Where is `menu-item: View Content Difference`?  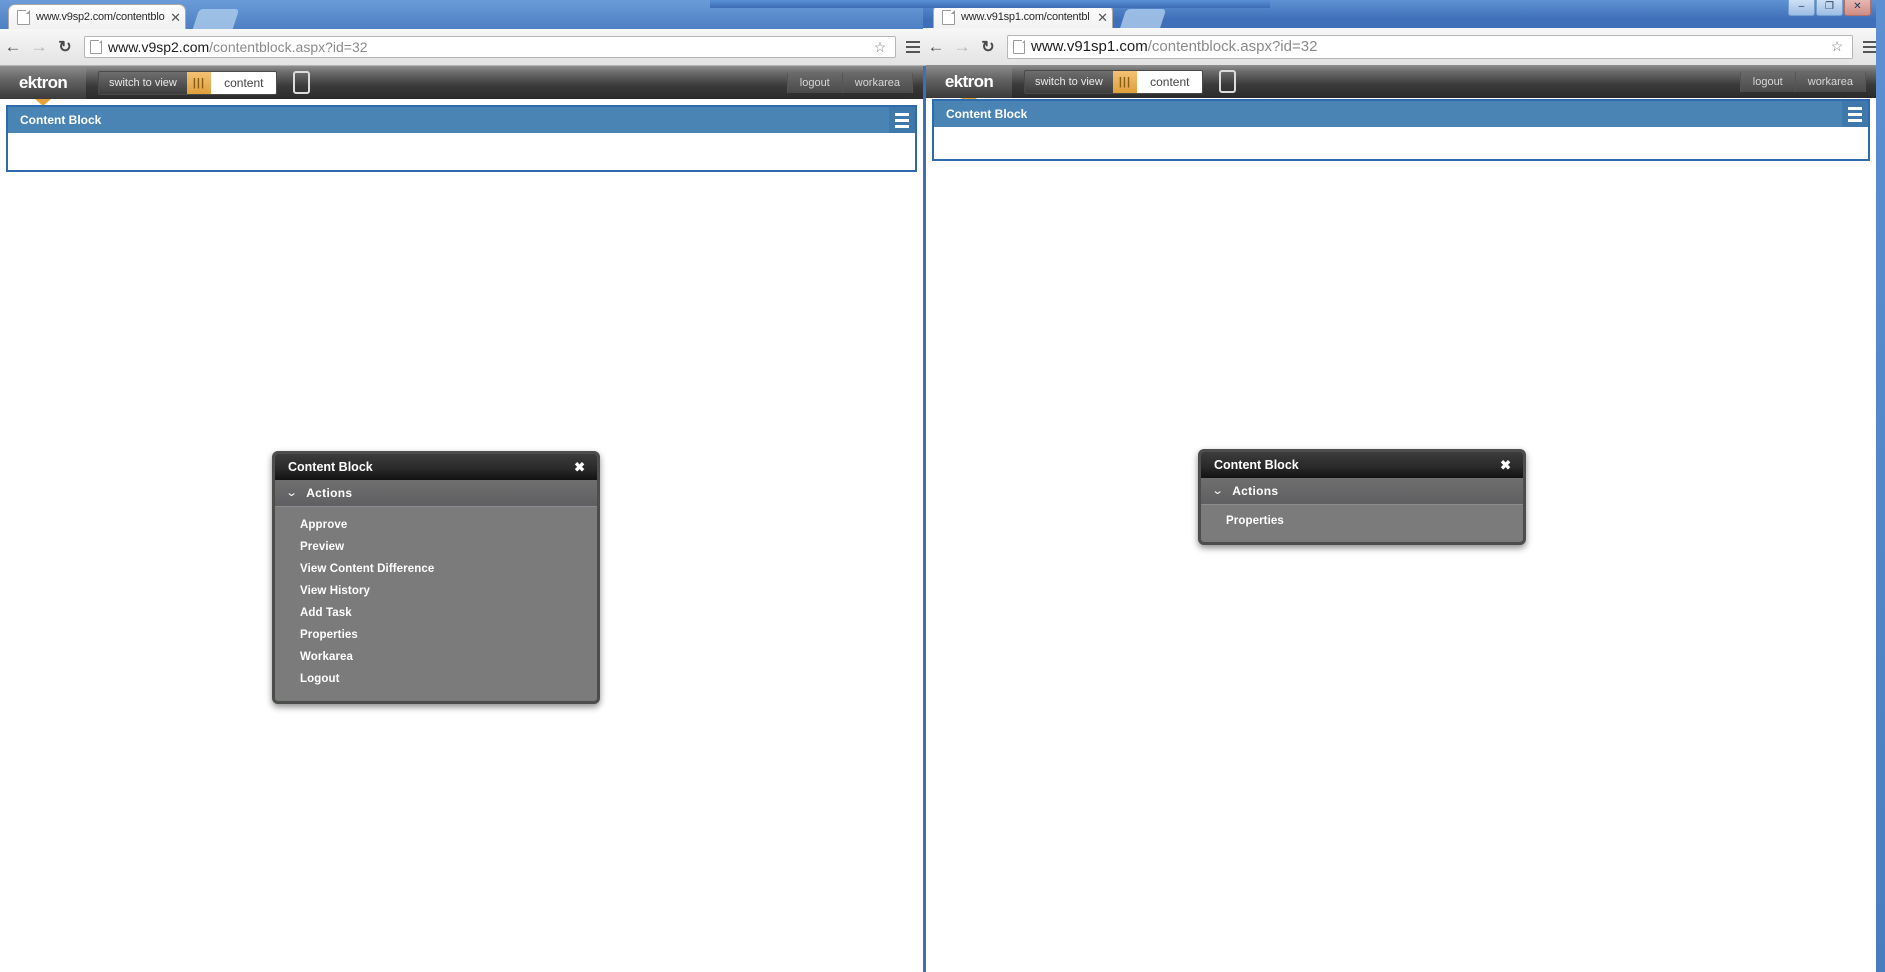
menu-item: View Content Difference is located at coordinates (436, 569).